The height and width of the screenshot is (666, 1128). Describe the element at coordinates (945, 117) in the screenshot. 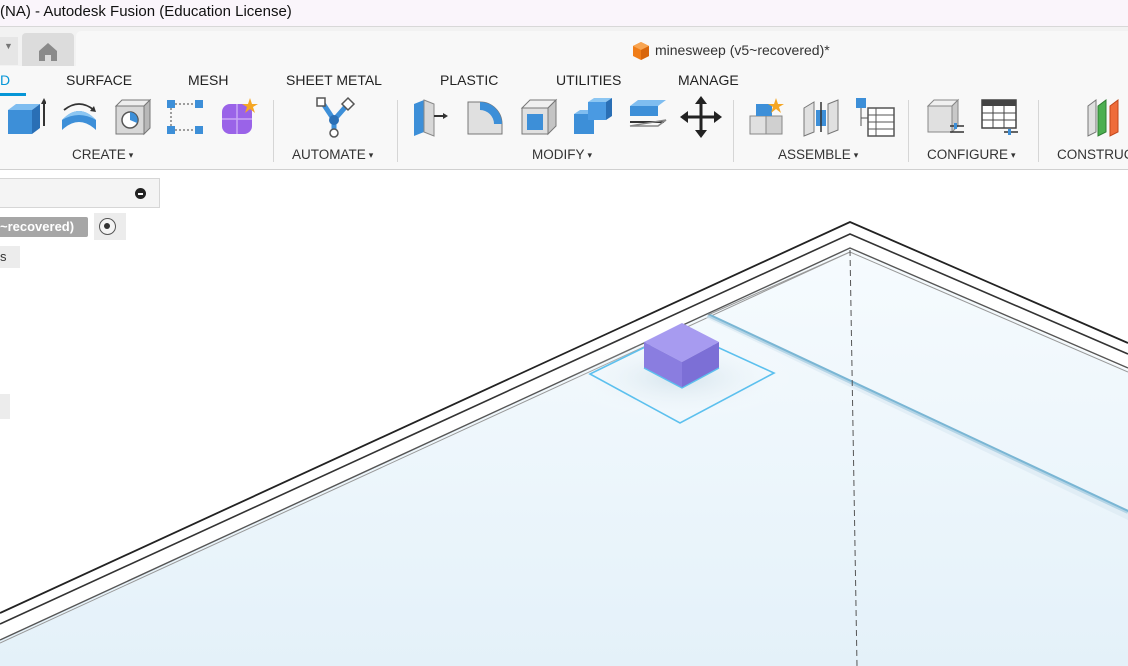

I see `configure-design-icon` at that location.